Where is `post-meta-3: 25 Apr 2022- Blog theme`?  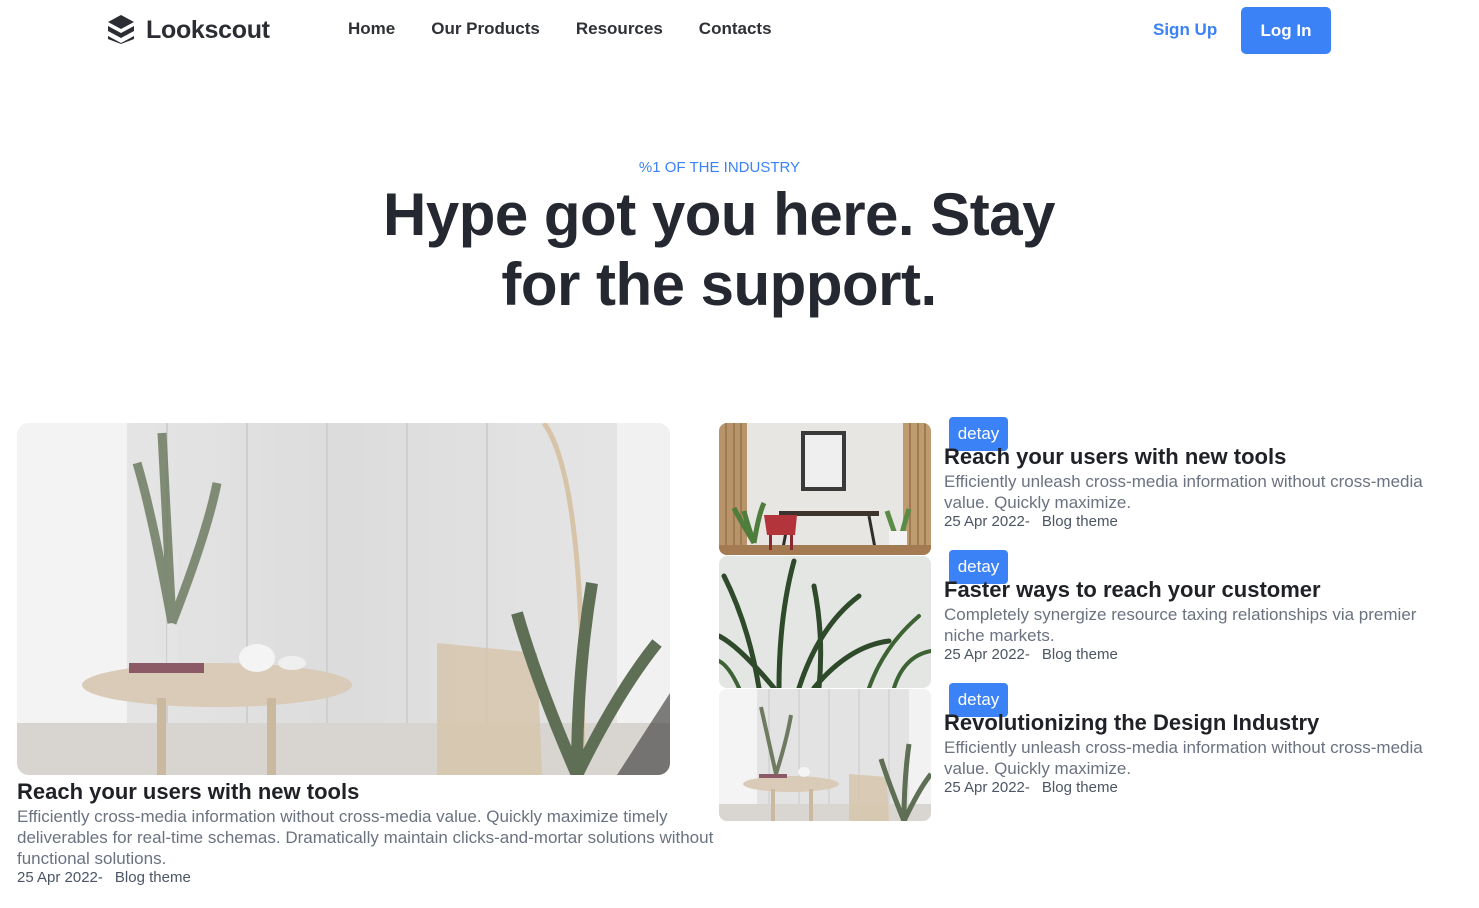
post-meta-3: 25 Apr 2022- Blog theme is located at coordinates (1031, 787).